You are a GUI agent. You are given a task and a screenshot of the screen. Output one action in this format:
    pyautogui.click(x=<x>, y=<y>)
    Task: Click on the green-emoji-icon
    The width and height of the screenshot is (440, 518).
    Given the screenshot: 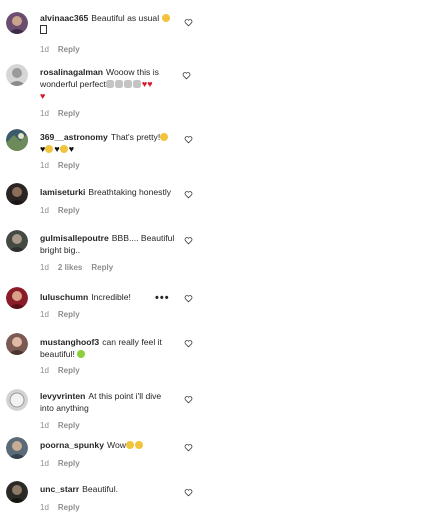 What is the action you would take?
    pyautogui.click(x=81, y=354)
    